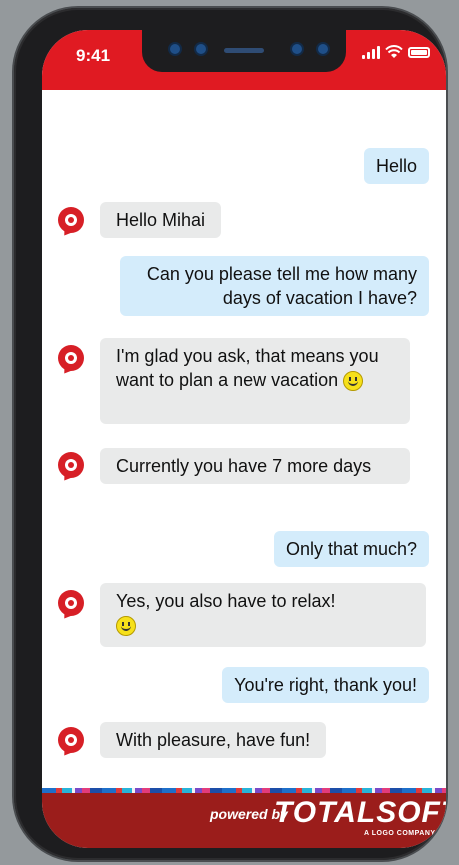 The image size is (459, 865). I want to click on speaker-icon, so click(244, 50).